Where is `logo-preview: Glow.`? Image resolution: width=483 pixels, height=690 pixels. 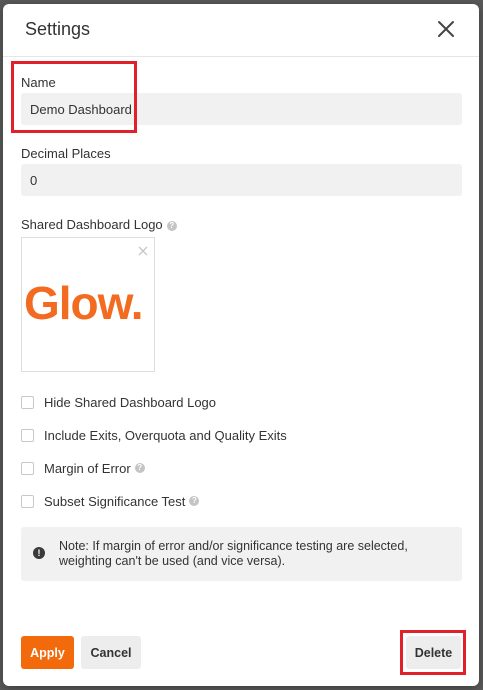
logo-preview: Glow. is located at coordinates (88, 304).